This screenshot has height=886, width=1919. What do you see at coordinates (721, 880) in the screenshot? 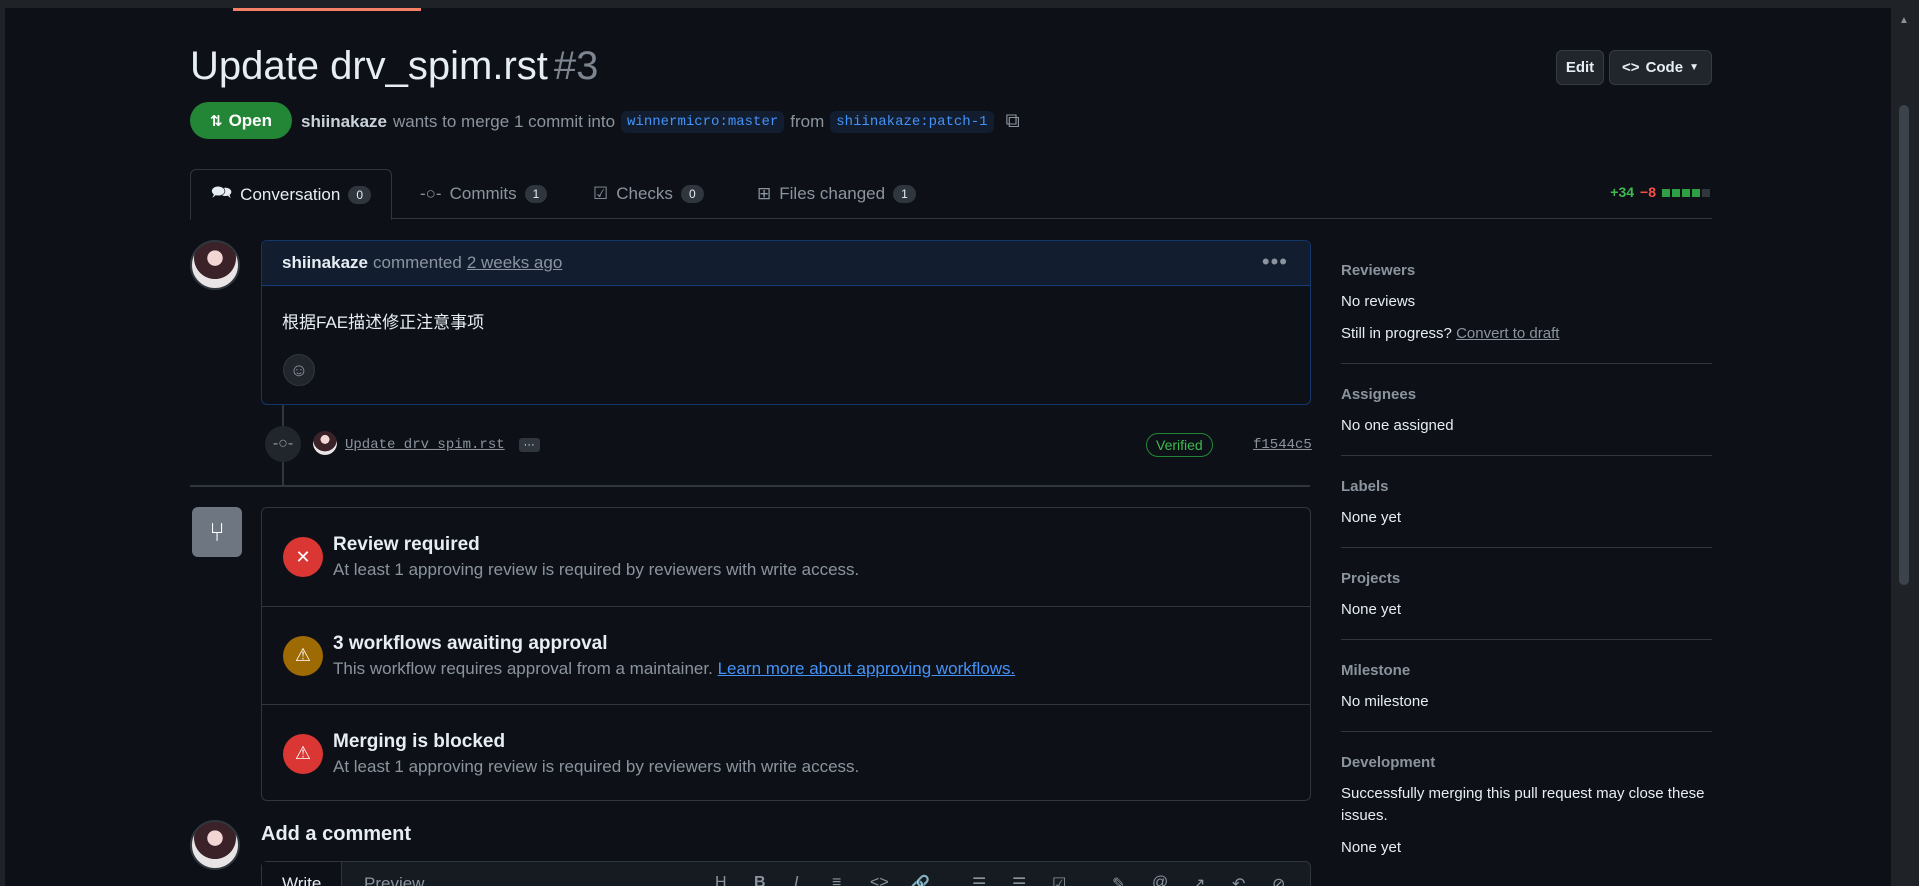
I see `heading-icon: H` at bounding box center [721, 880].